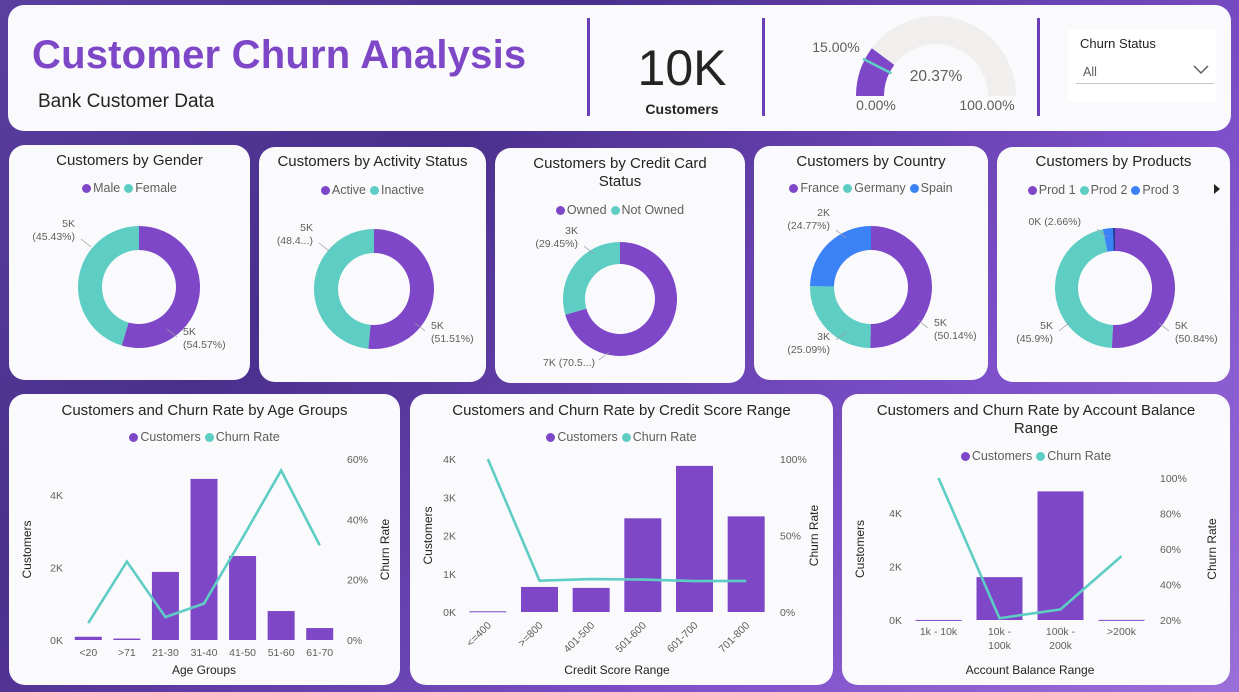 This screenshot has height=692, width=1239. I want to click on x-tick-label: >=800, so click(531, 635).